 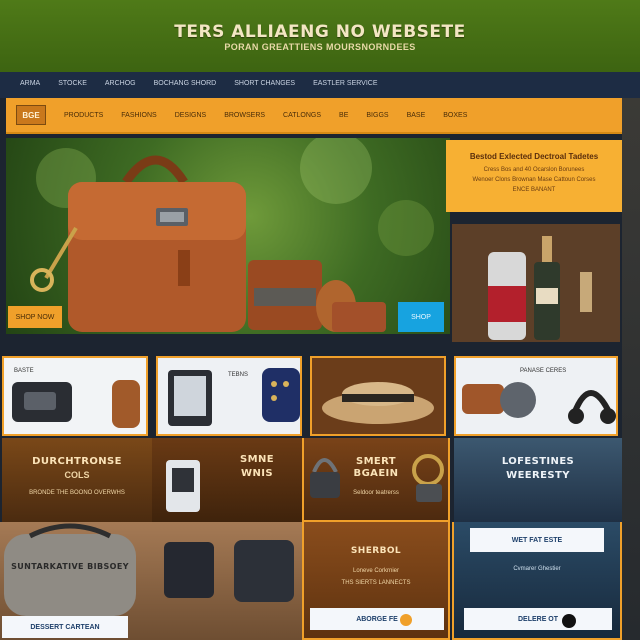 What do you see at coordinates (191, 115) in the screenshot?
I see `main-nav-item: DESIGNS` at bounding box center [191, 115].